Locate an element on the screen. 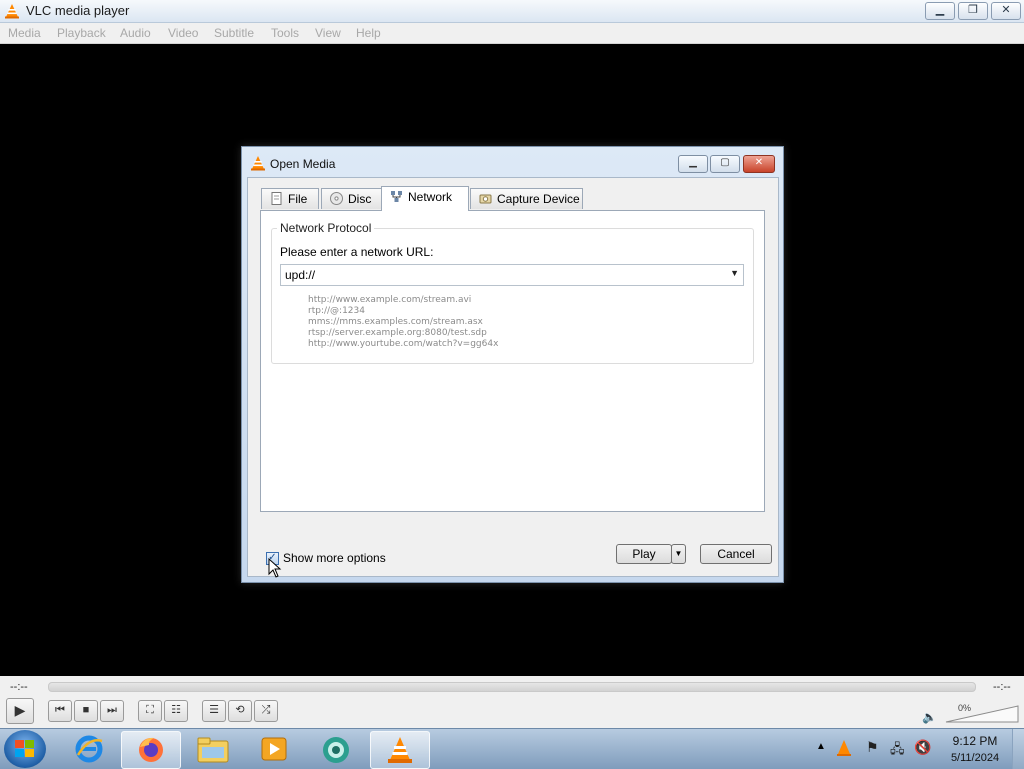 The image size is (1024, 769). capture-device-icon is located at coordinates (485, 199).